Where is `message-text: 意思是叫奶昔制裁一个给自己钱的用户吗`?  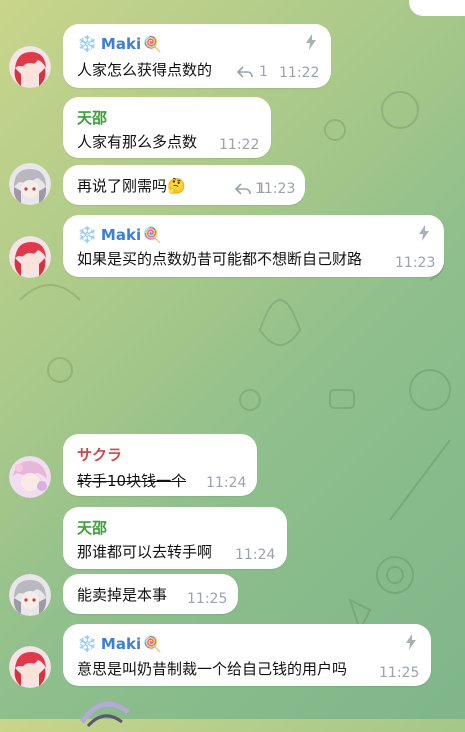 message-text: 意思是叫奶昔制裁一个给自己钱的用户吗 is located at coordinates (212, 669).